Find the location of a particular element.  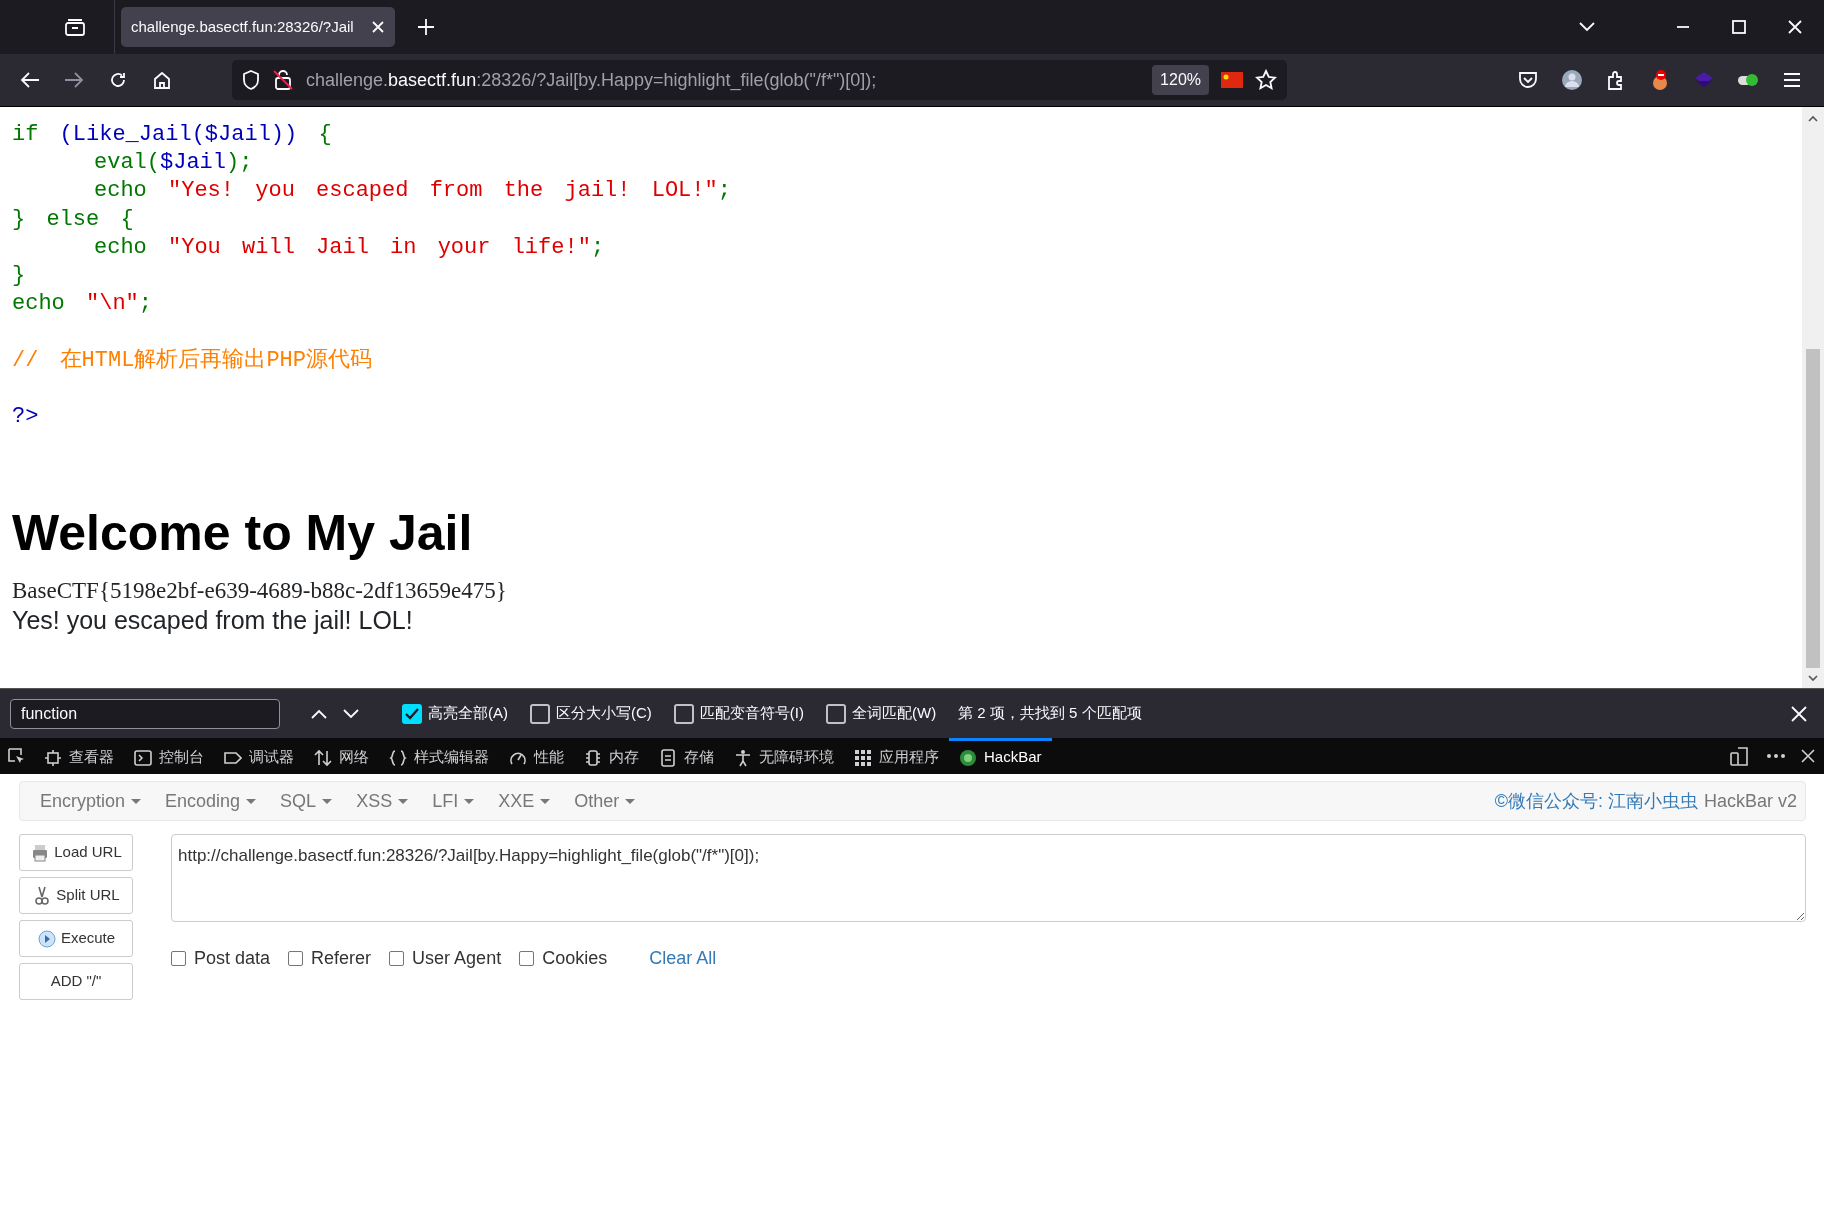

home-icon is located at coordinates (162, 80).